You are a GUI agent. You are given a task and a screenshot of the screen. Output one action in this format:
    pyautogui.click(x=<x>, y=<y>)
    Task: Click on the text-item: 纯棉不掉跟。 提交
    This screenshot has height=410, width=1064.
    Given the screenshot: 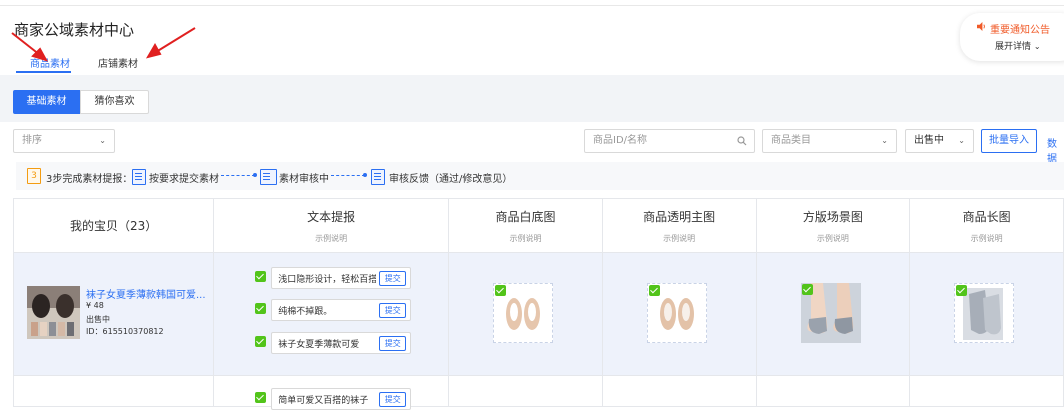 What is the action you would take?
    pyautogui.click(x=333, y=310)
    